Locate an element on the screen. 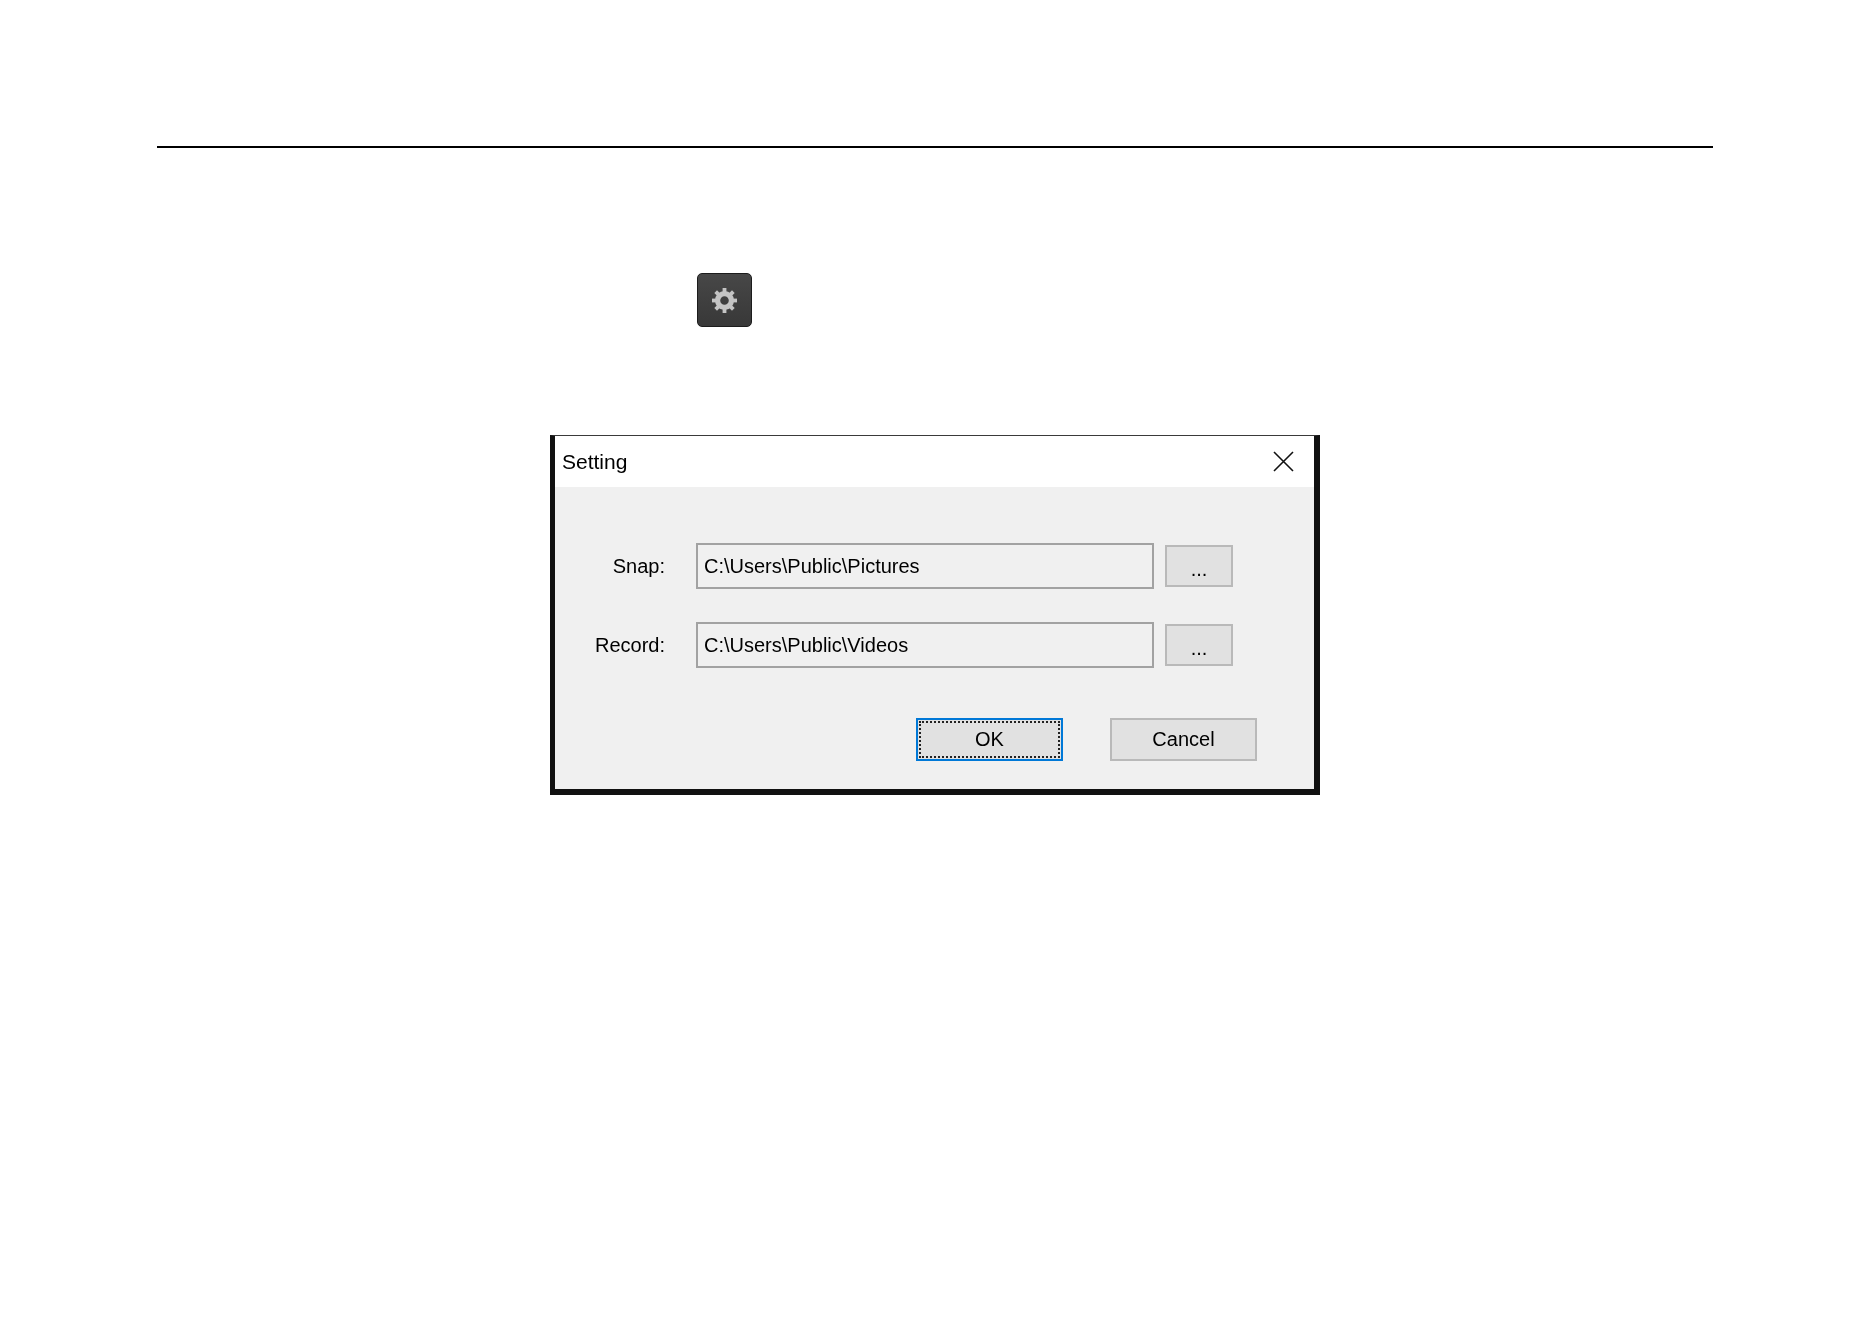 The height and width of the screenshot is (1324, 1872). cancel-button: Cancel is located at coordinates (1183, 739).